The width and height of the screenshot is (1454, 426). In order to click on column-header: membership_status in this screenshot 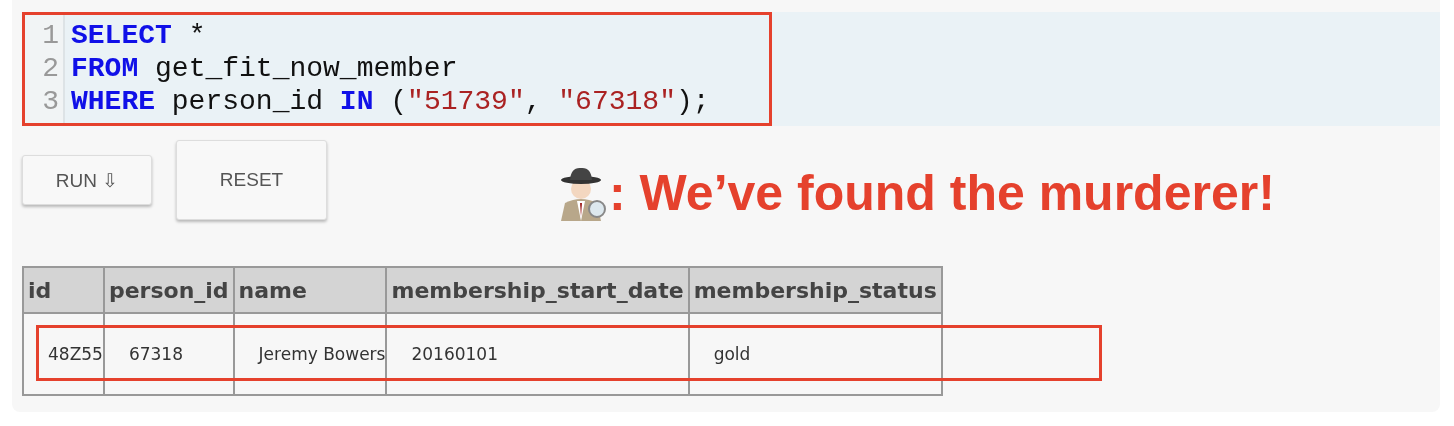, I will do `click(815, 290)`.